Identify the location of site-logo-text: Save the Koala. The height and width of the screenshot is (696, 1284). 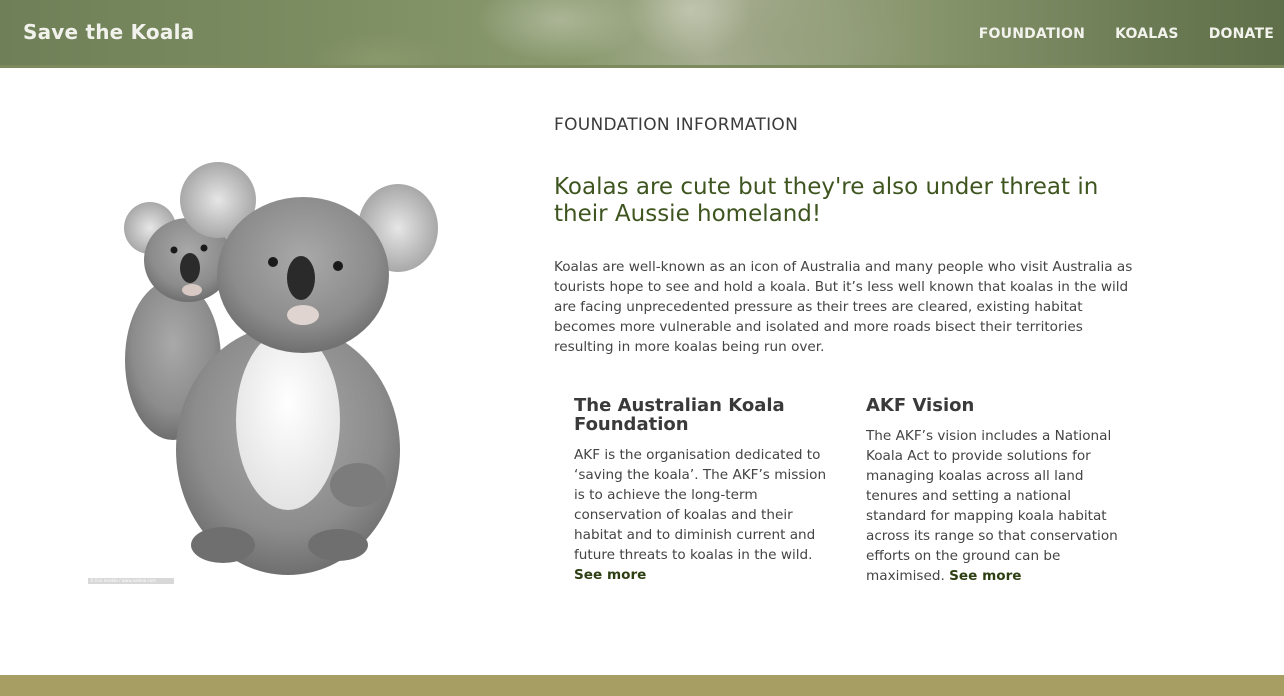
(108, 32).